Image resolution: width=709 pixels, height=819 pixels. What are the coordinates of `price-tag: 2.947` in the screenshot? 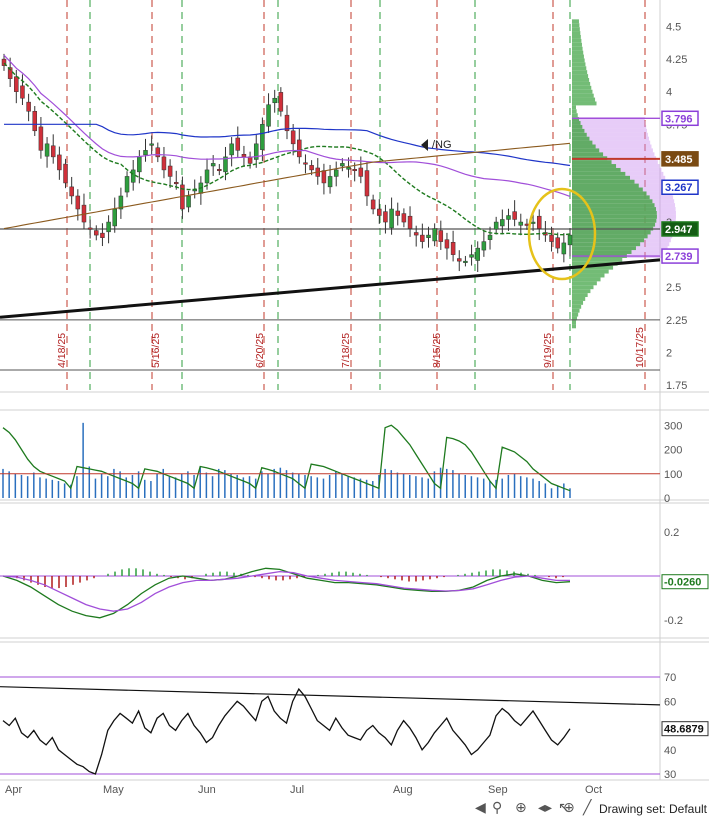 It's located at (680, 229).